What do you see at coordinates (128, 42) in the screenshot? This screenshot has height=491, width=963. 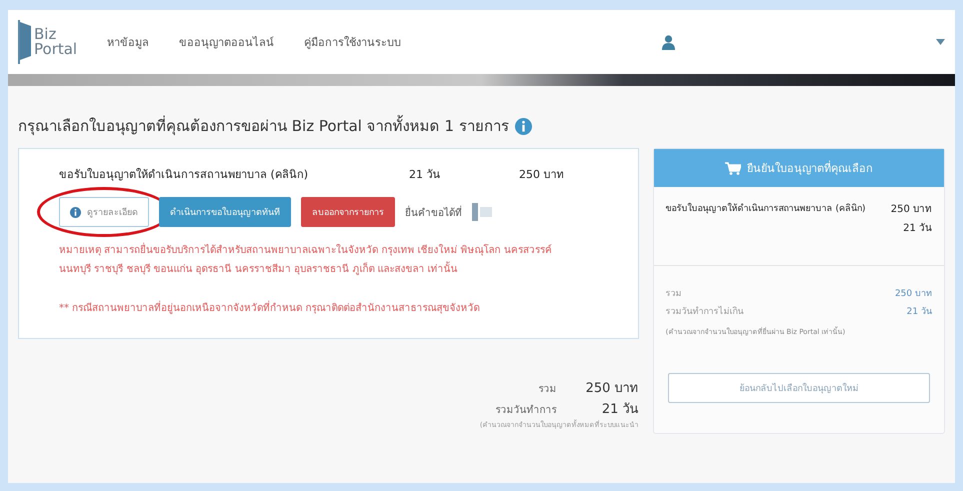 I see `nav-link: หาข้อมูล` at bounding box center [128, 42].